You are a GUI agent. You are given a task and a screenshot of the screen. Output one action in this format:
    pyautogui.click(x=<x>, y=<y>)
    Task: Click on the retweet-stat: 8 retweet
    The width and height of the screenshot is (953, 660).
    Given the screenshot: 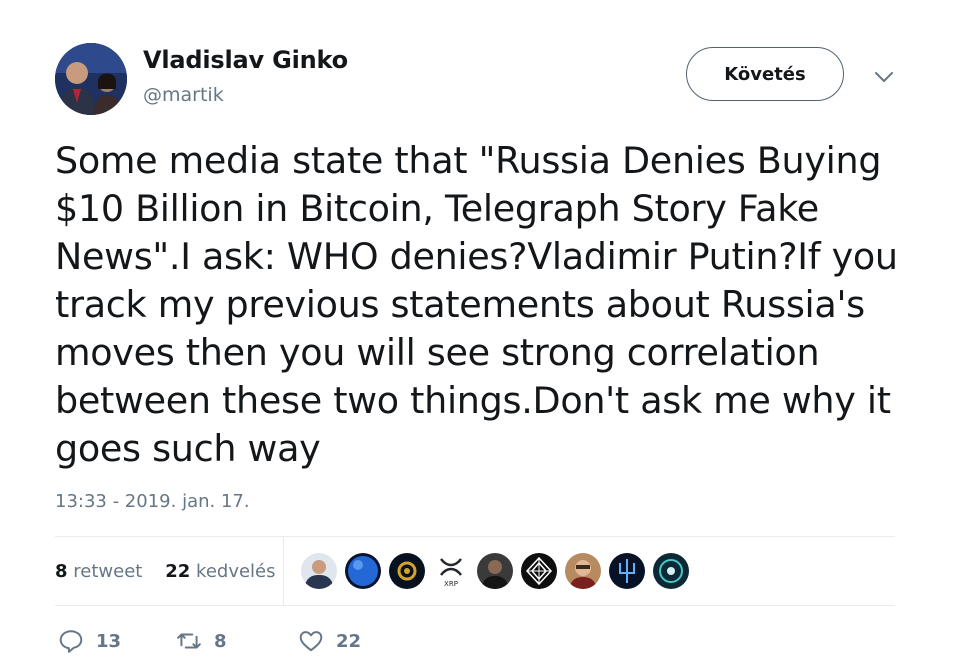 What is the action you would take?
    pyautogui.click(x=98, y=571)
    